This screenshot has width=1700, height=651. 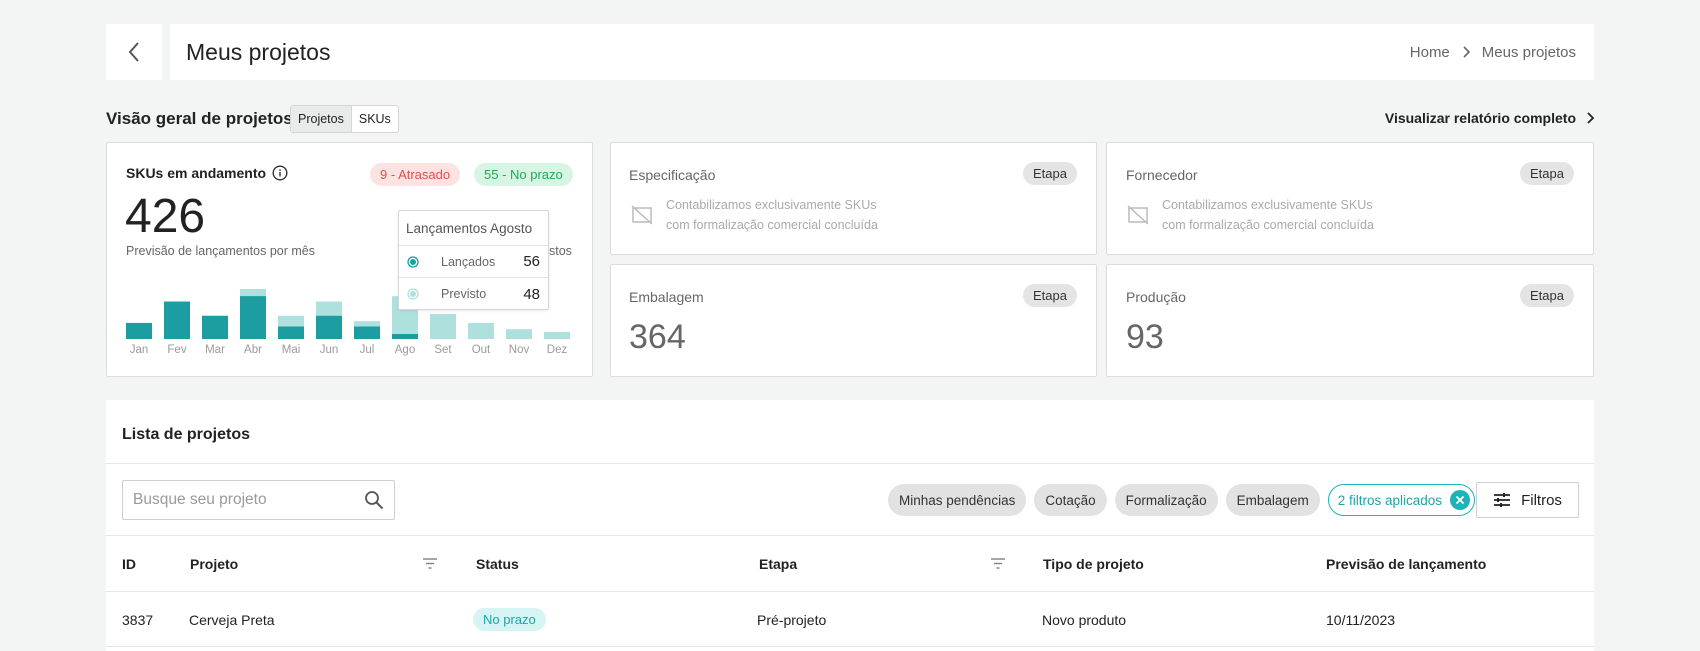 I want to click on active-filters-chip: 2 filtros aplicados, so click(x=1401, y=500).